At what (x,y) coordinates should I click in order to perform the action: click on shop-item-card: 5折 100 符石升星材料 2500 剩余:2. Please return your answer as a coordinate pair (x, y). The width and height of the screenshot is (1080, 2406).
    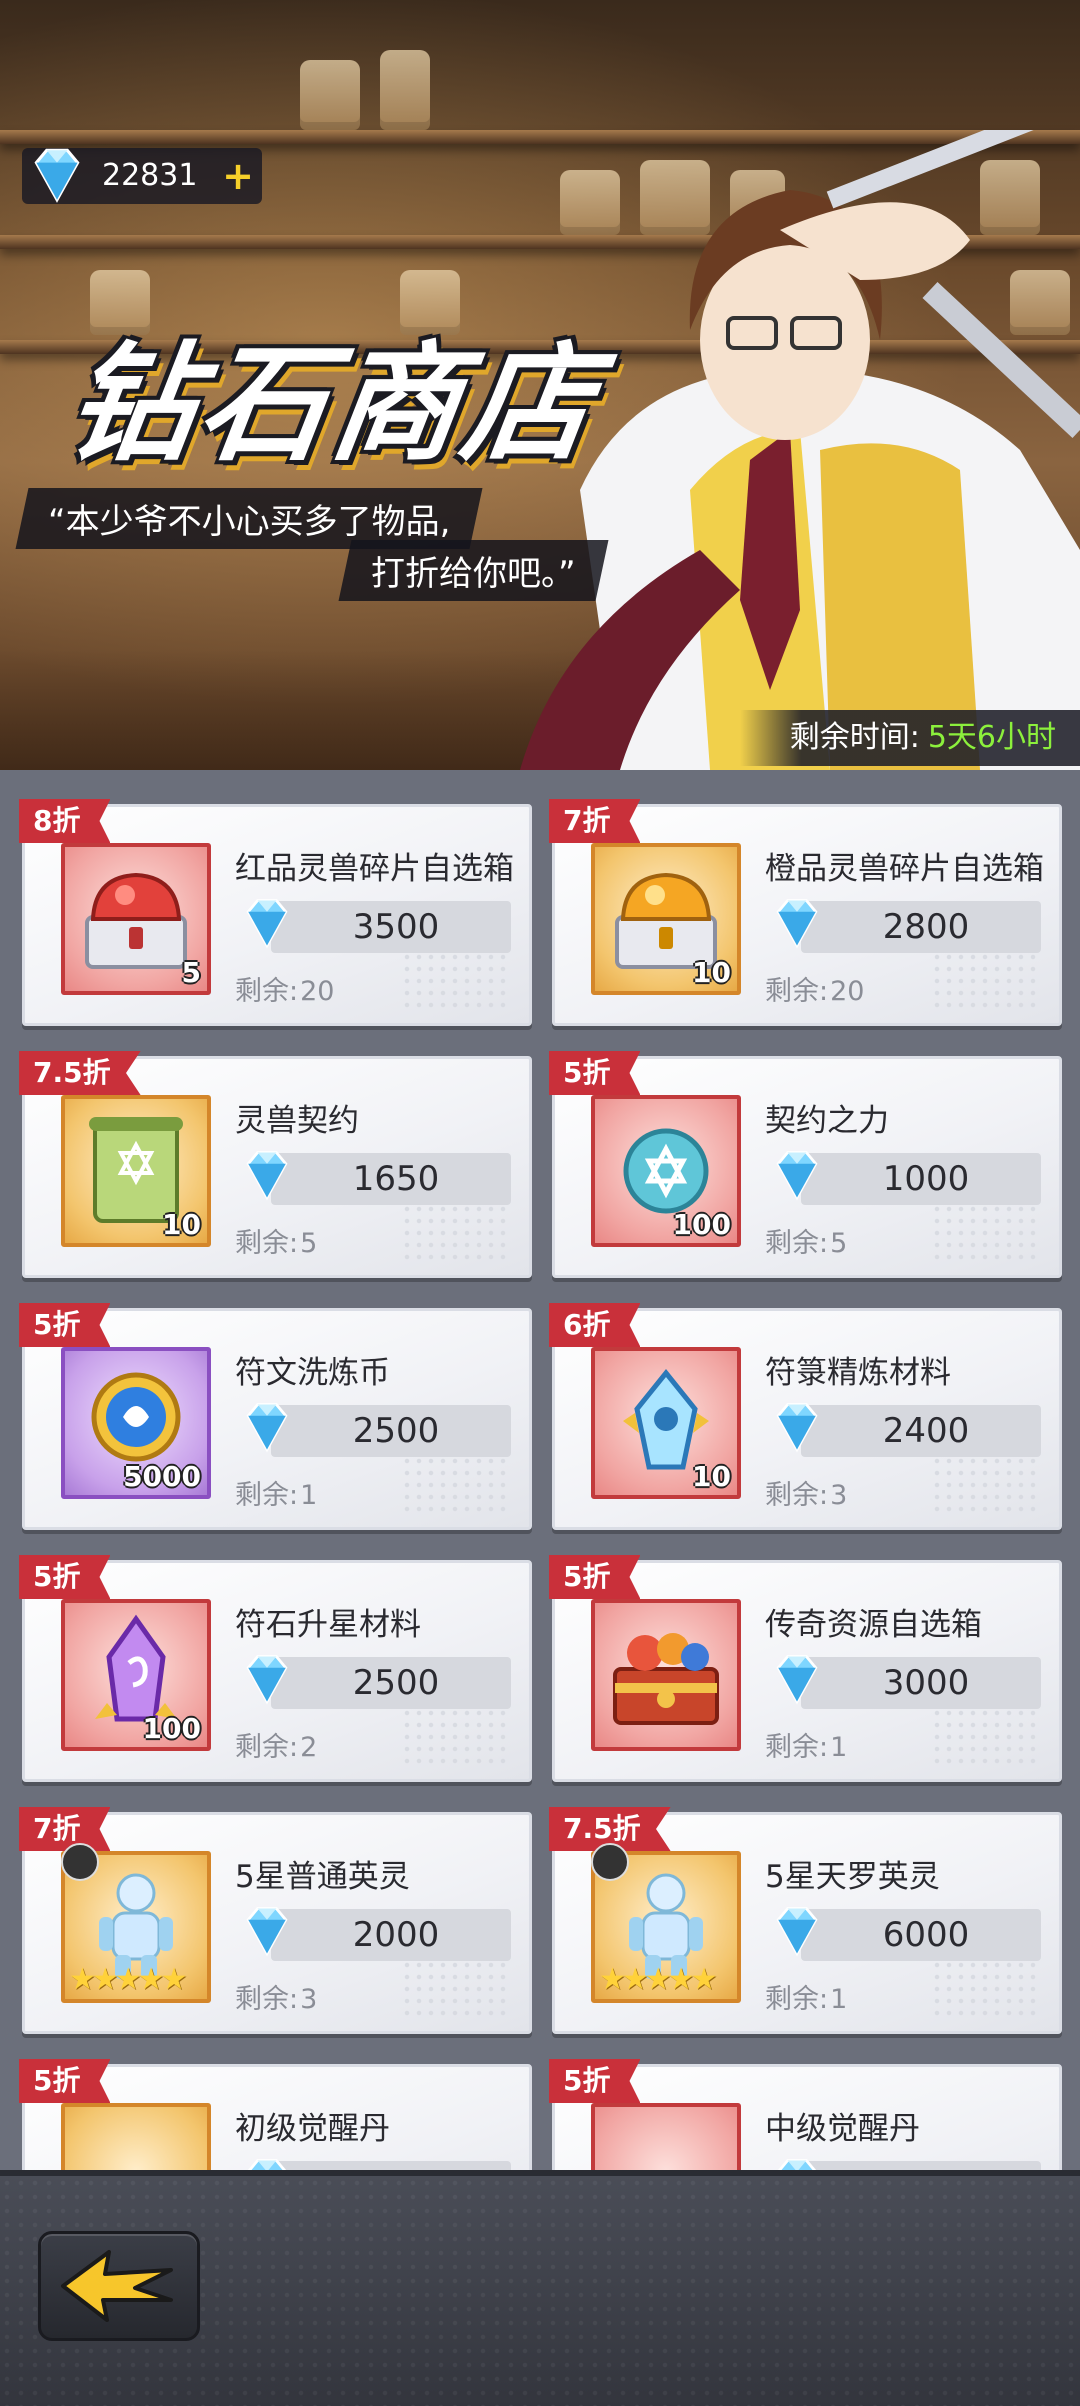
    Looking at the image, I should click on (275, 1668).